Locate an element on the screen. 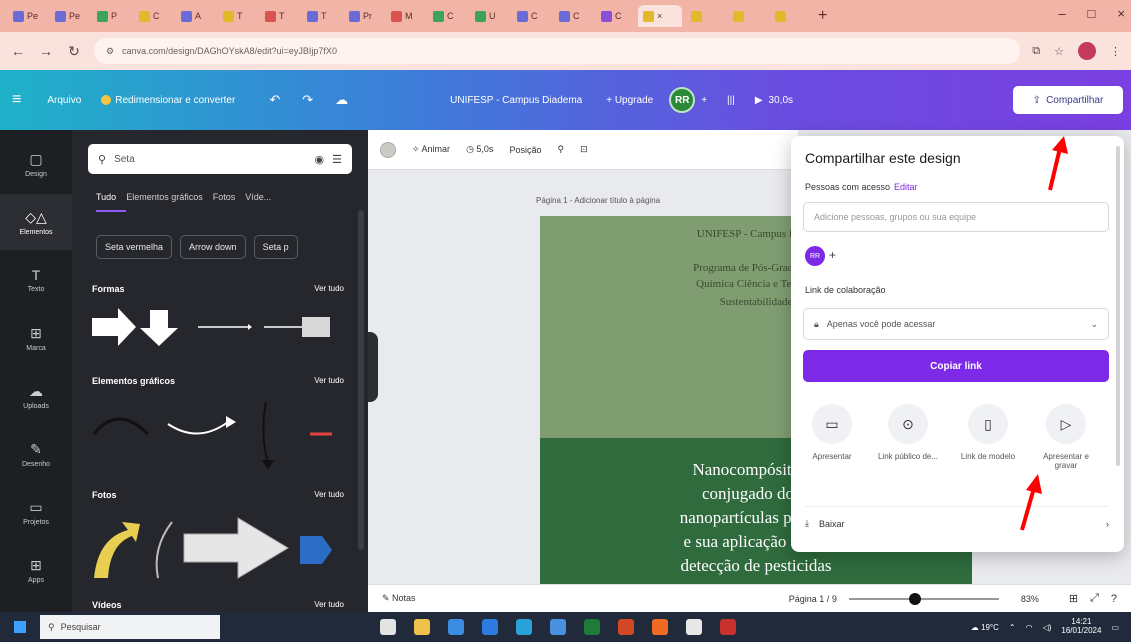  taskbar-app-other is located at coordinates (728, 627).